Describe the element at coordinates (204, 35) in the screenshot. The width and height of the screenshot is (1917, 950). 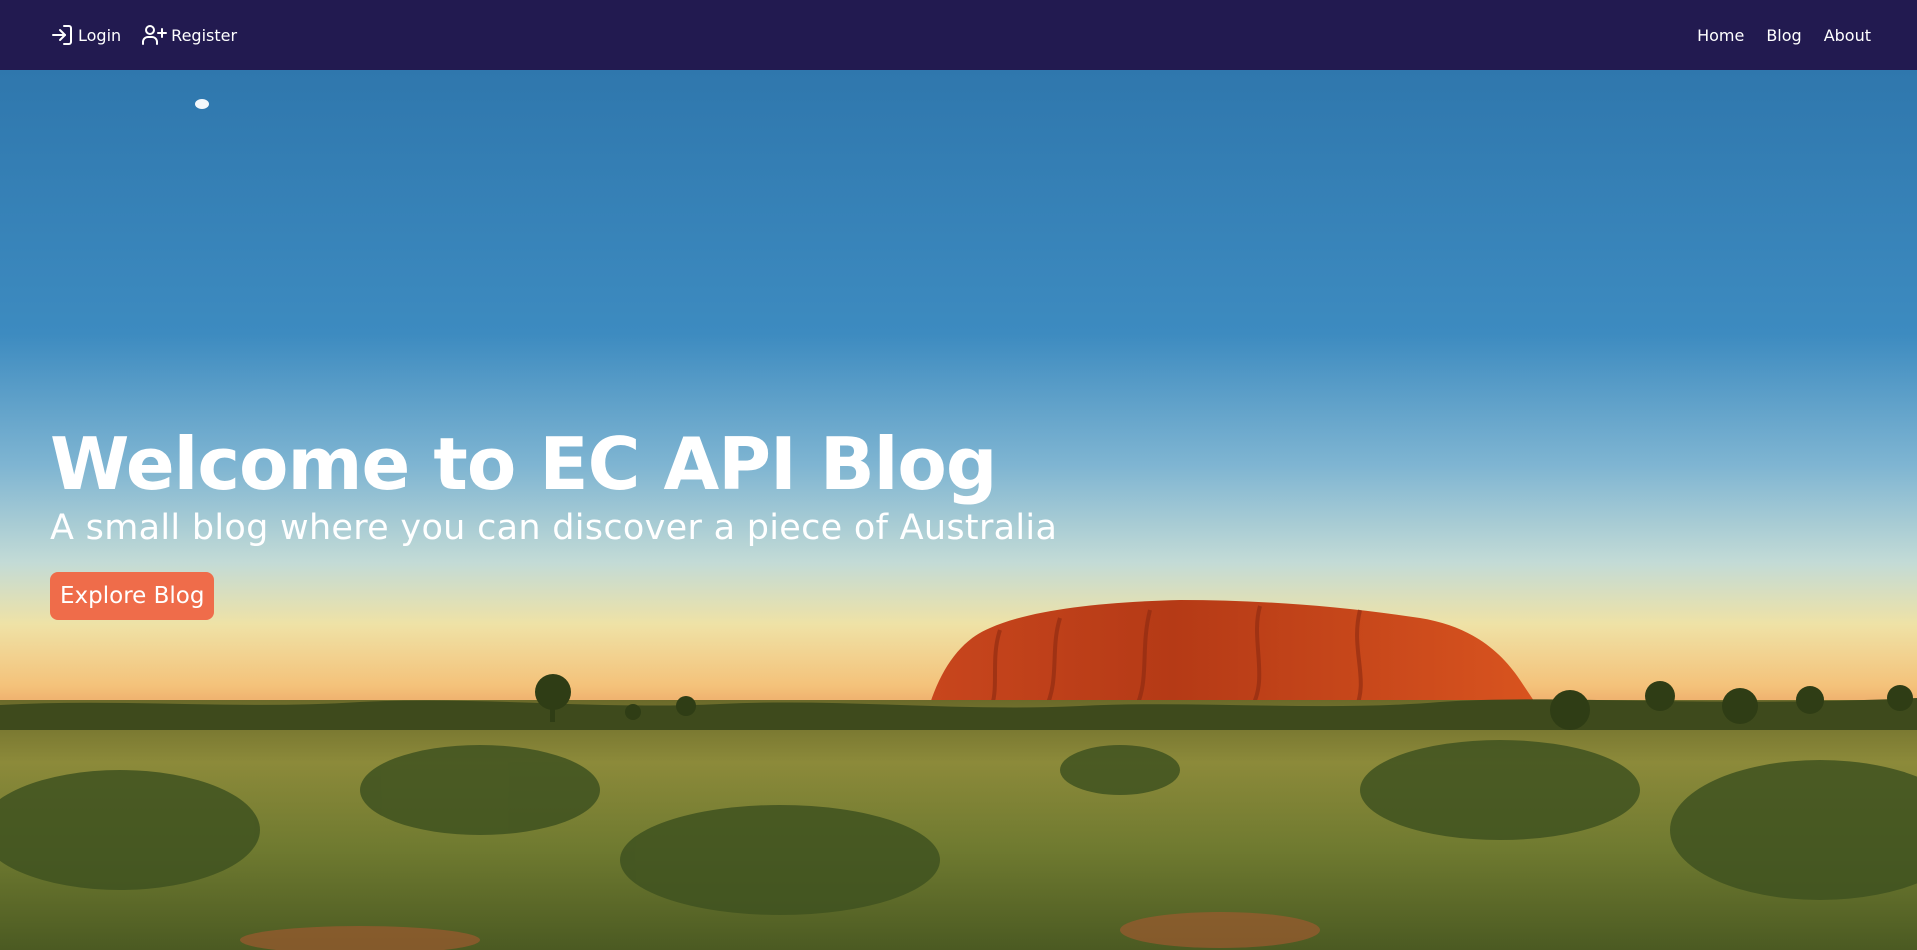
I see `register-label: Register` at that location.